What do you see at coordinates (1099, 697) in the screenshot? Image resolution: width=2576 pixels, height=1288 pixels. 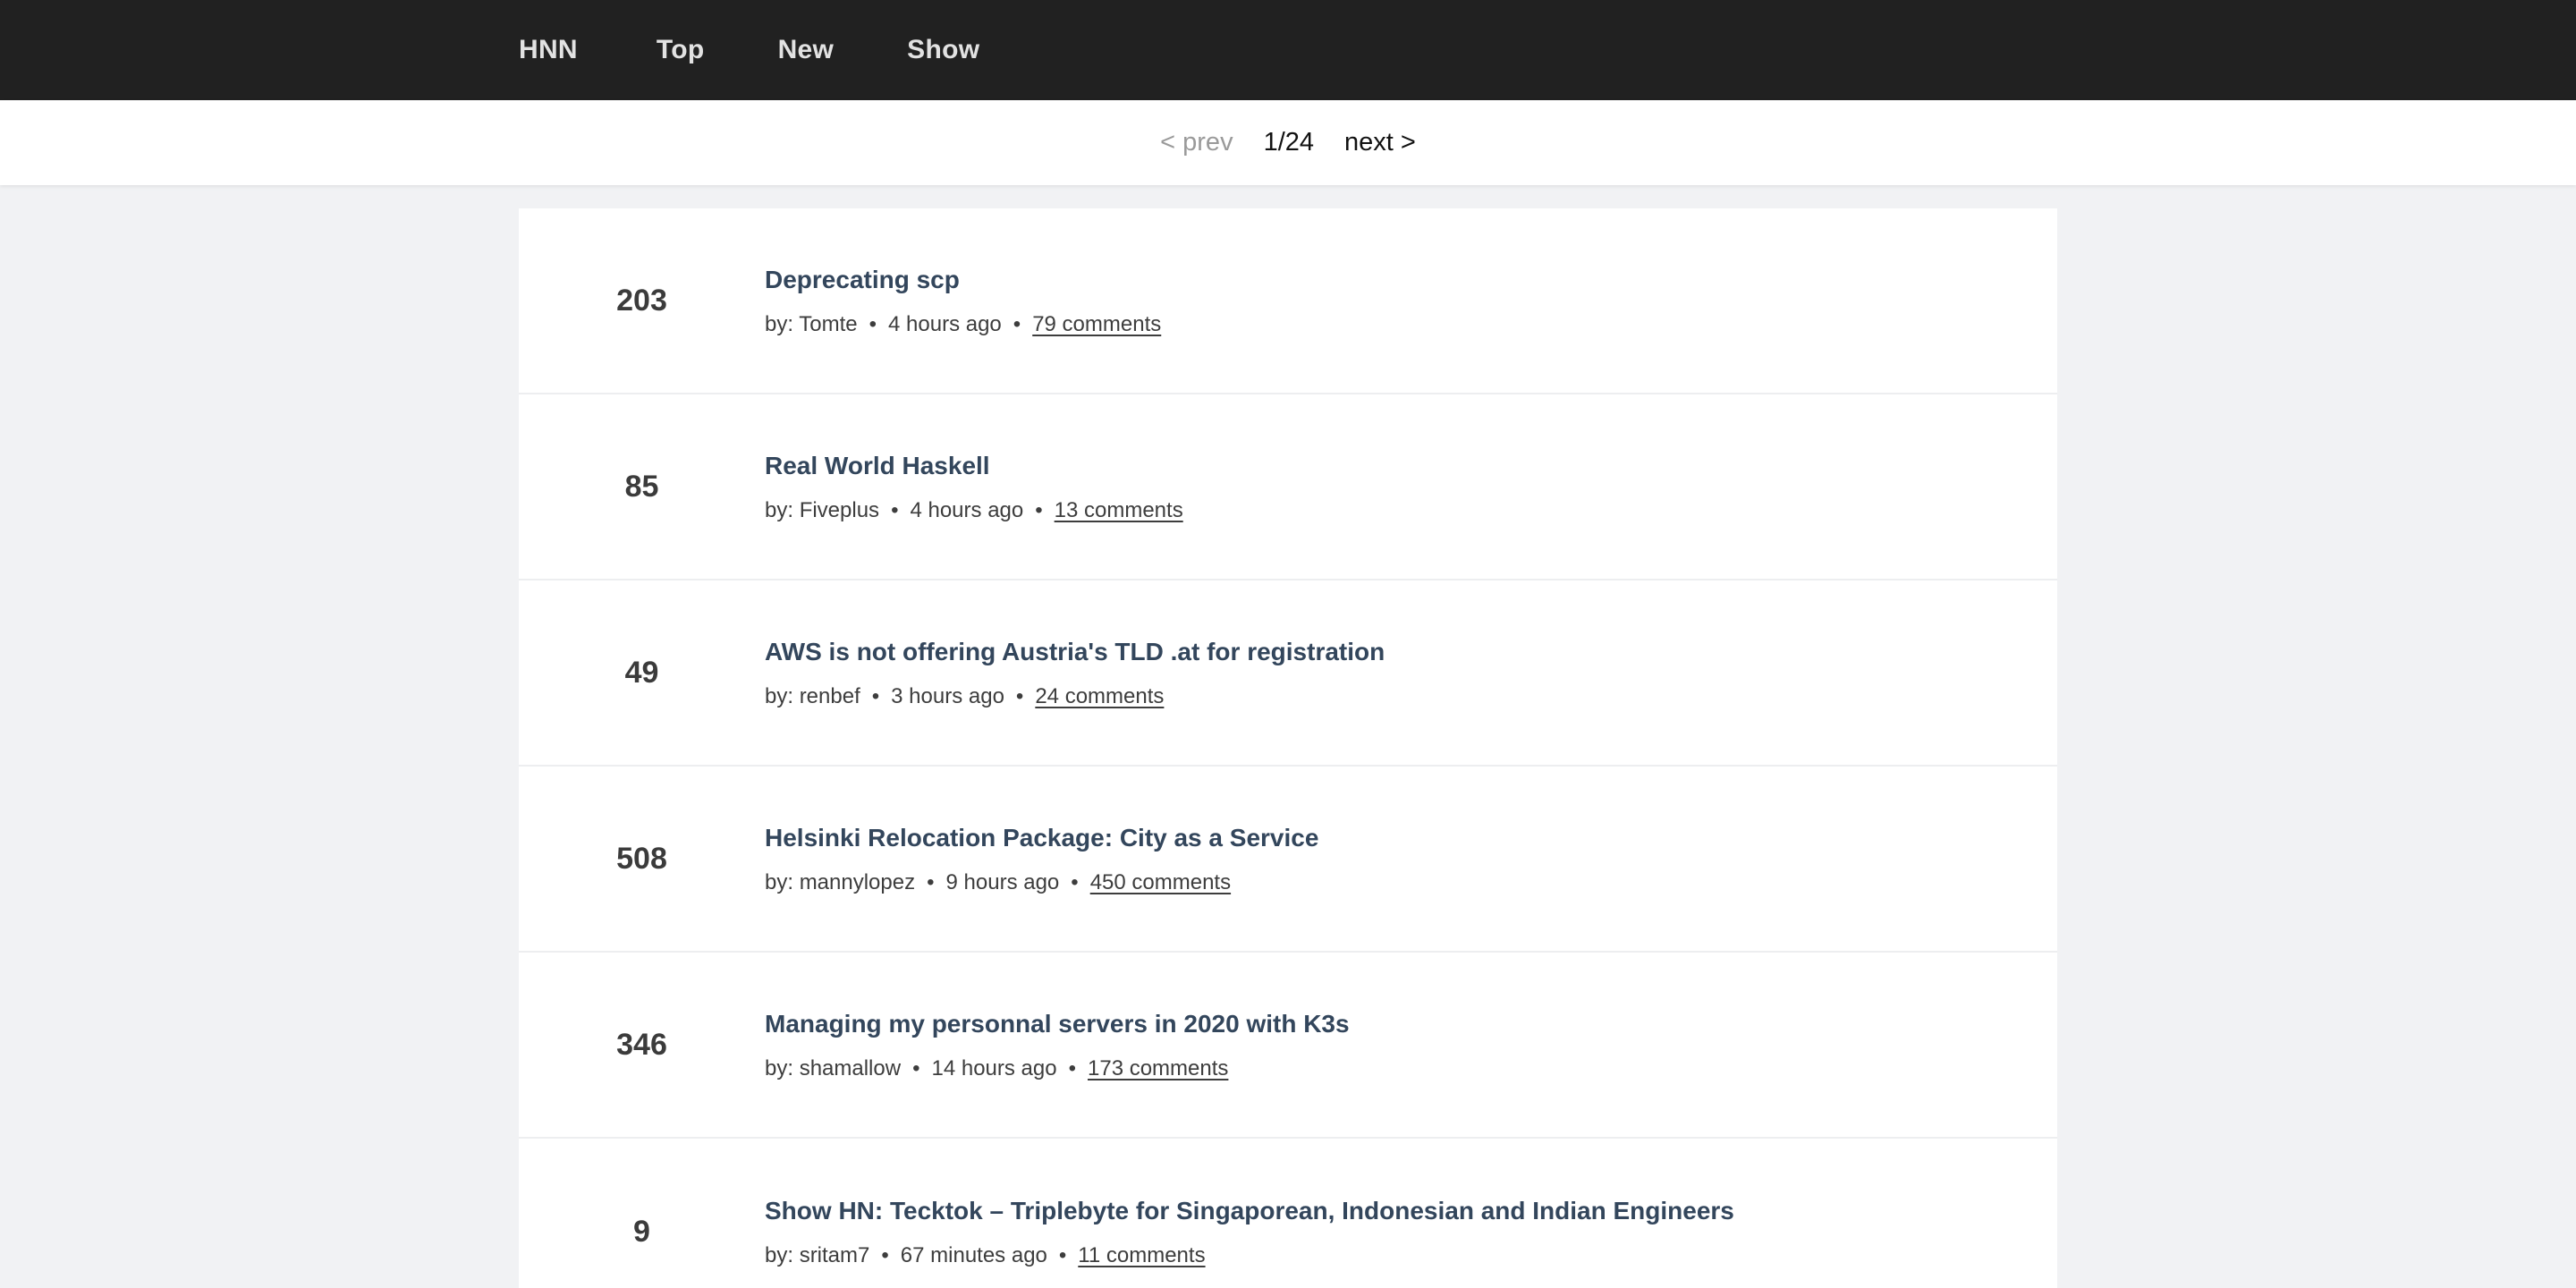 I see `story-comments-link: 24 comments` at bounding box center [1099, 697].